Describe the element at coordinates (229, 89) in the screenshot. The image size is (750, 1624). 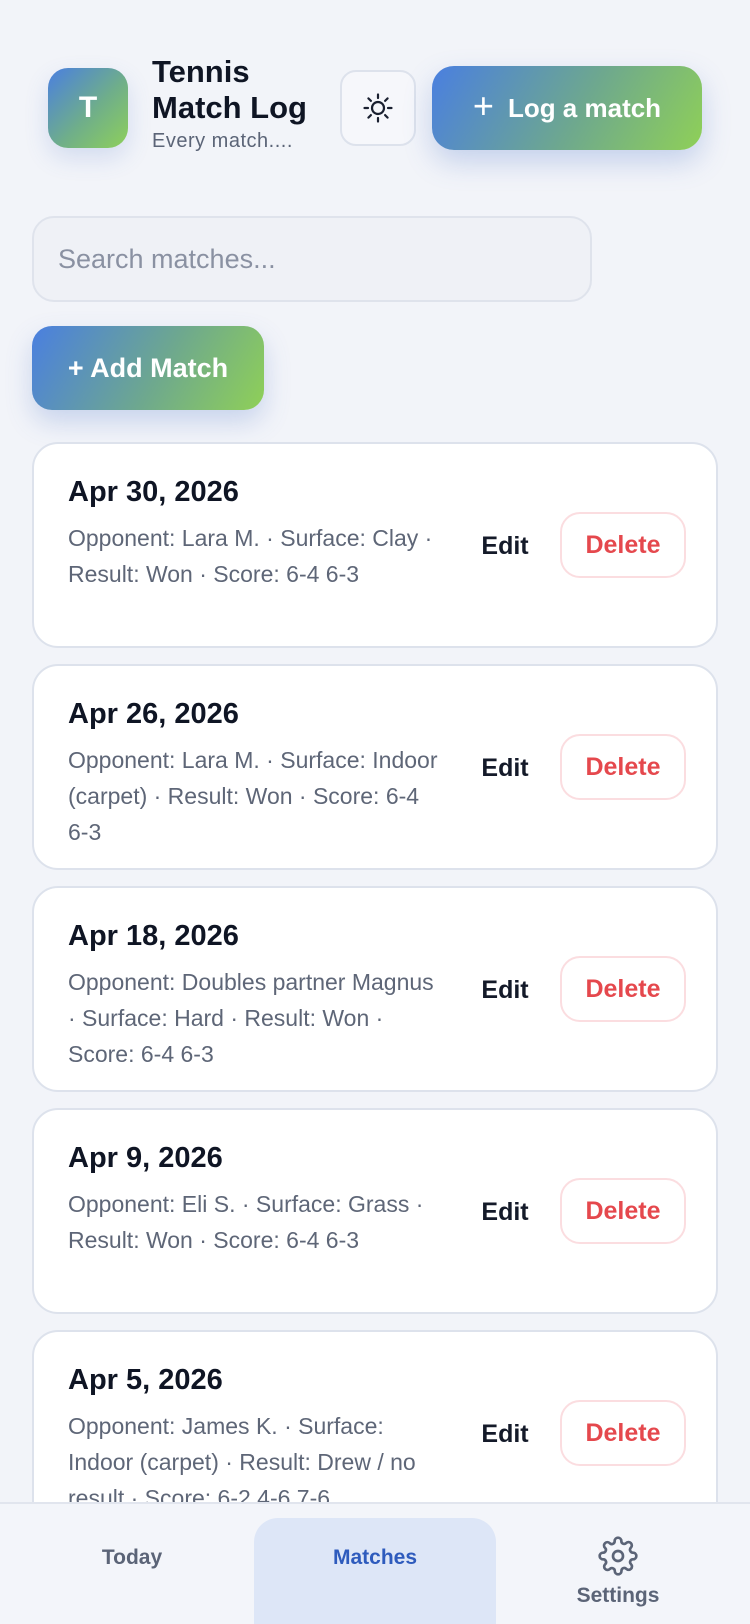
I see `app-title: Tennis Match Log` at that location.